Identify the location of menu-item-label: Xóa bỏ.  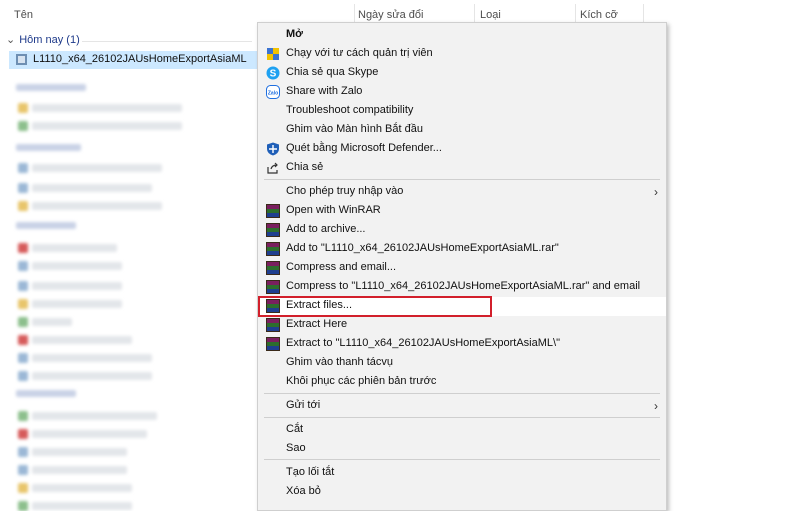
(303, 491).